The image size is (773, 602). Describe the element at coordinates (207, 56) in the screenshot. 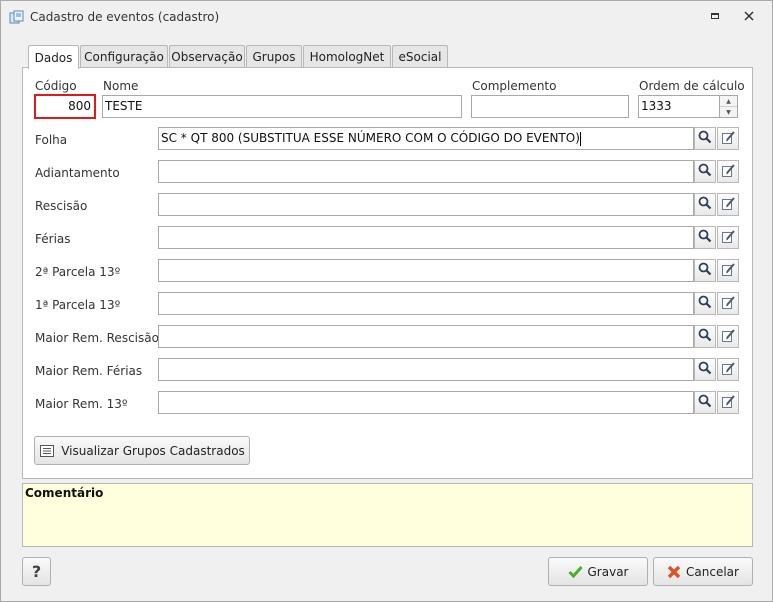

I see `tab-observacao: Observação` at that location.